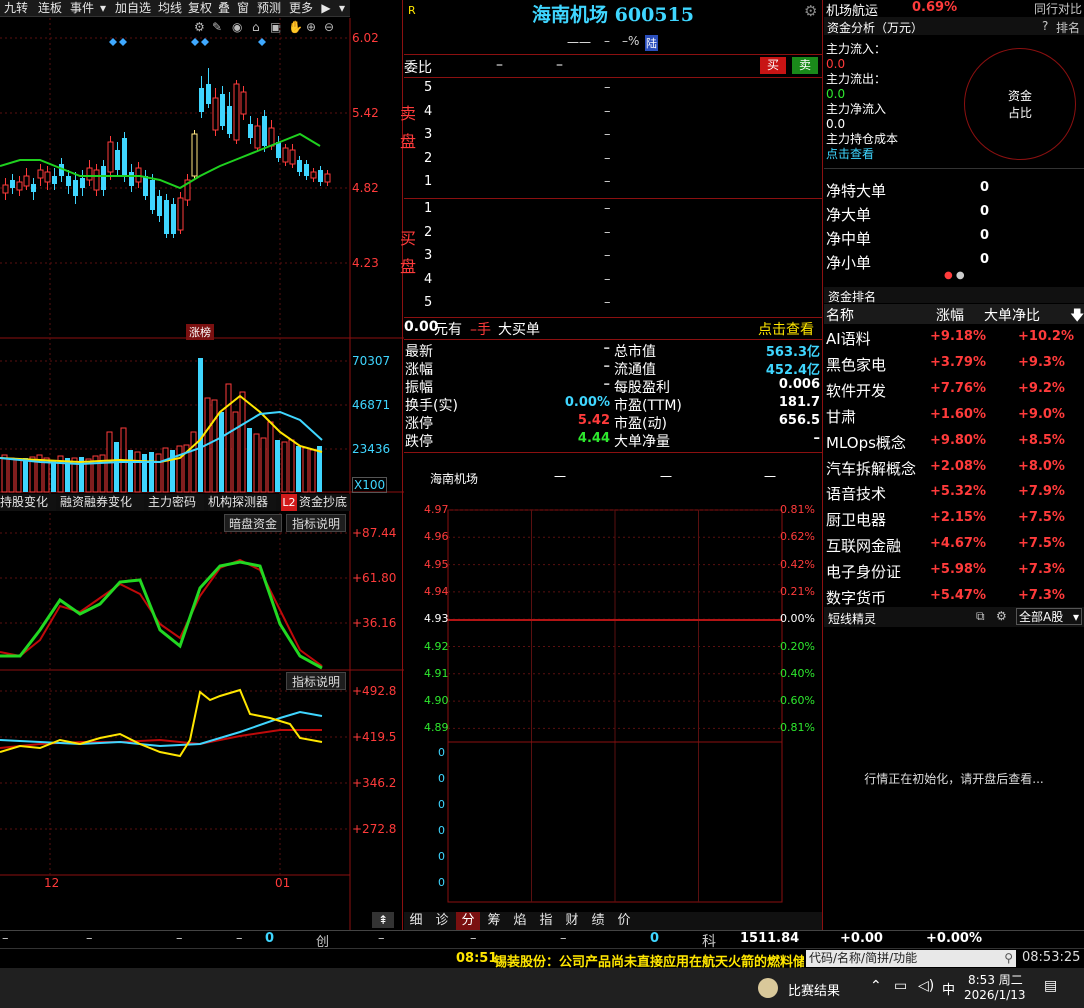 This screenshot has width=1084, height=1008. I want to click on bottom-tab: 焰, so click(520, 921).